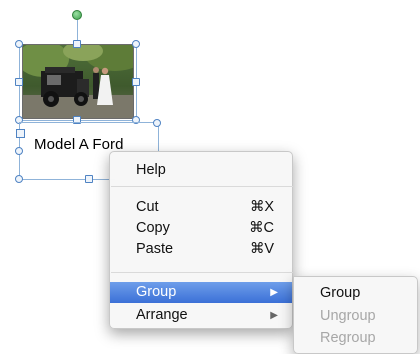 Image resolution: width=420 pixels, height=354 pixels. Describe the element at coordinates (201, 315) in the screenshot. I see `menu-item-arrange: Arrange ▶` at that location.